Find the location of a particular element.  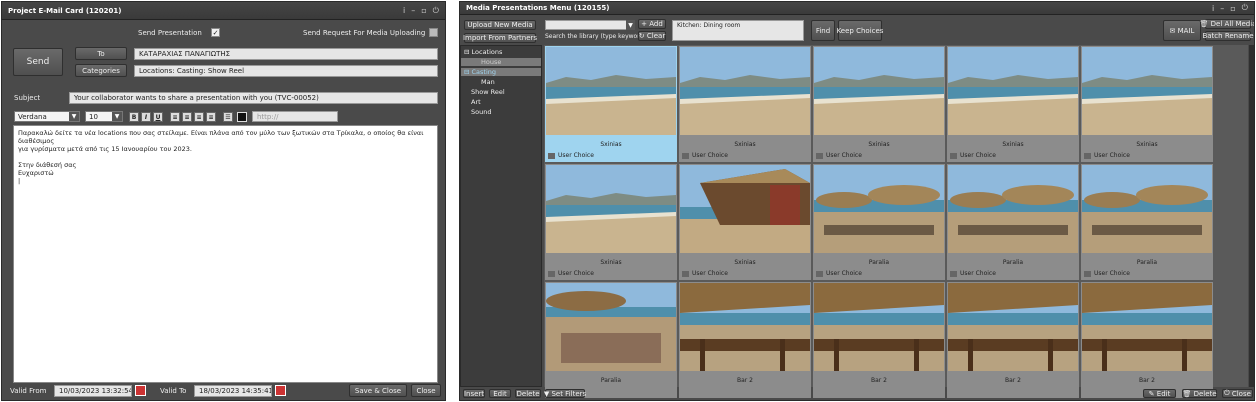

find-button: Find is located at coordinates (823, 30).